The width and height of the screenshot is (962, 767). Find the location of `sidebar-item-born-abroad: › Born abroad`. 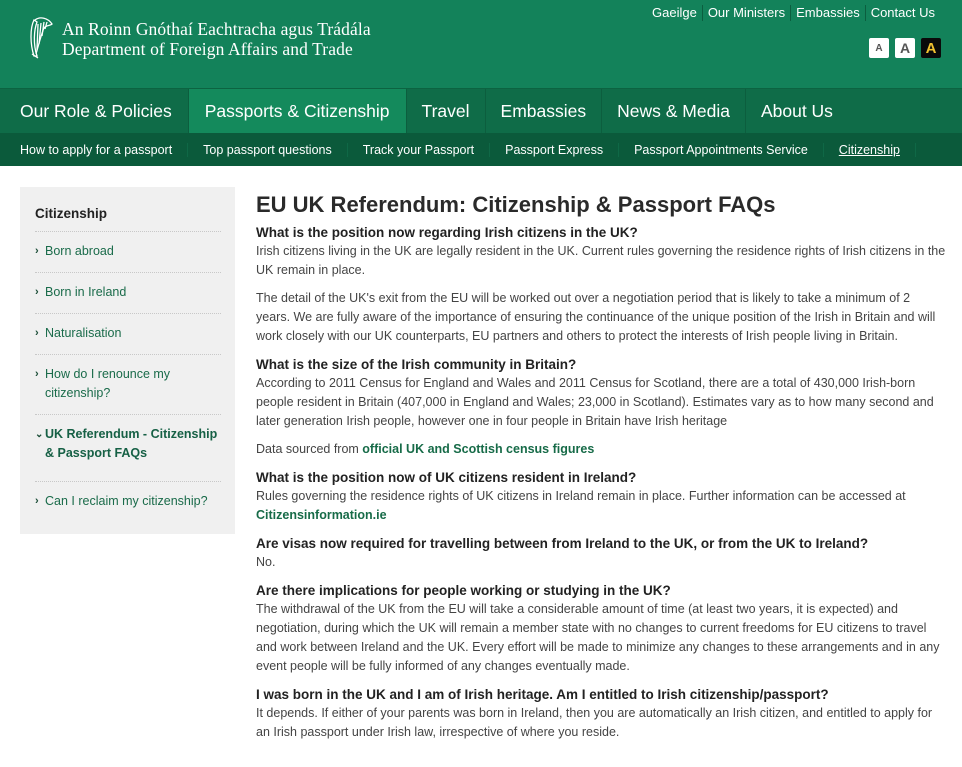

sidebar-item-born-abroad: › Born abroad is located at coordinates (128, 252).